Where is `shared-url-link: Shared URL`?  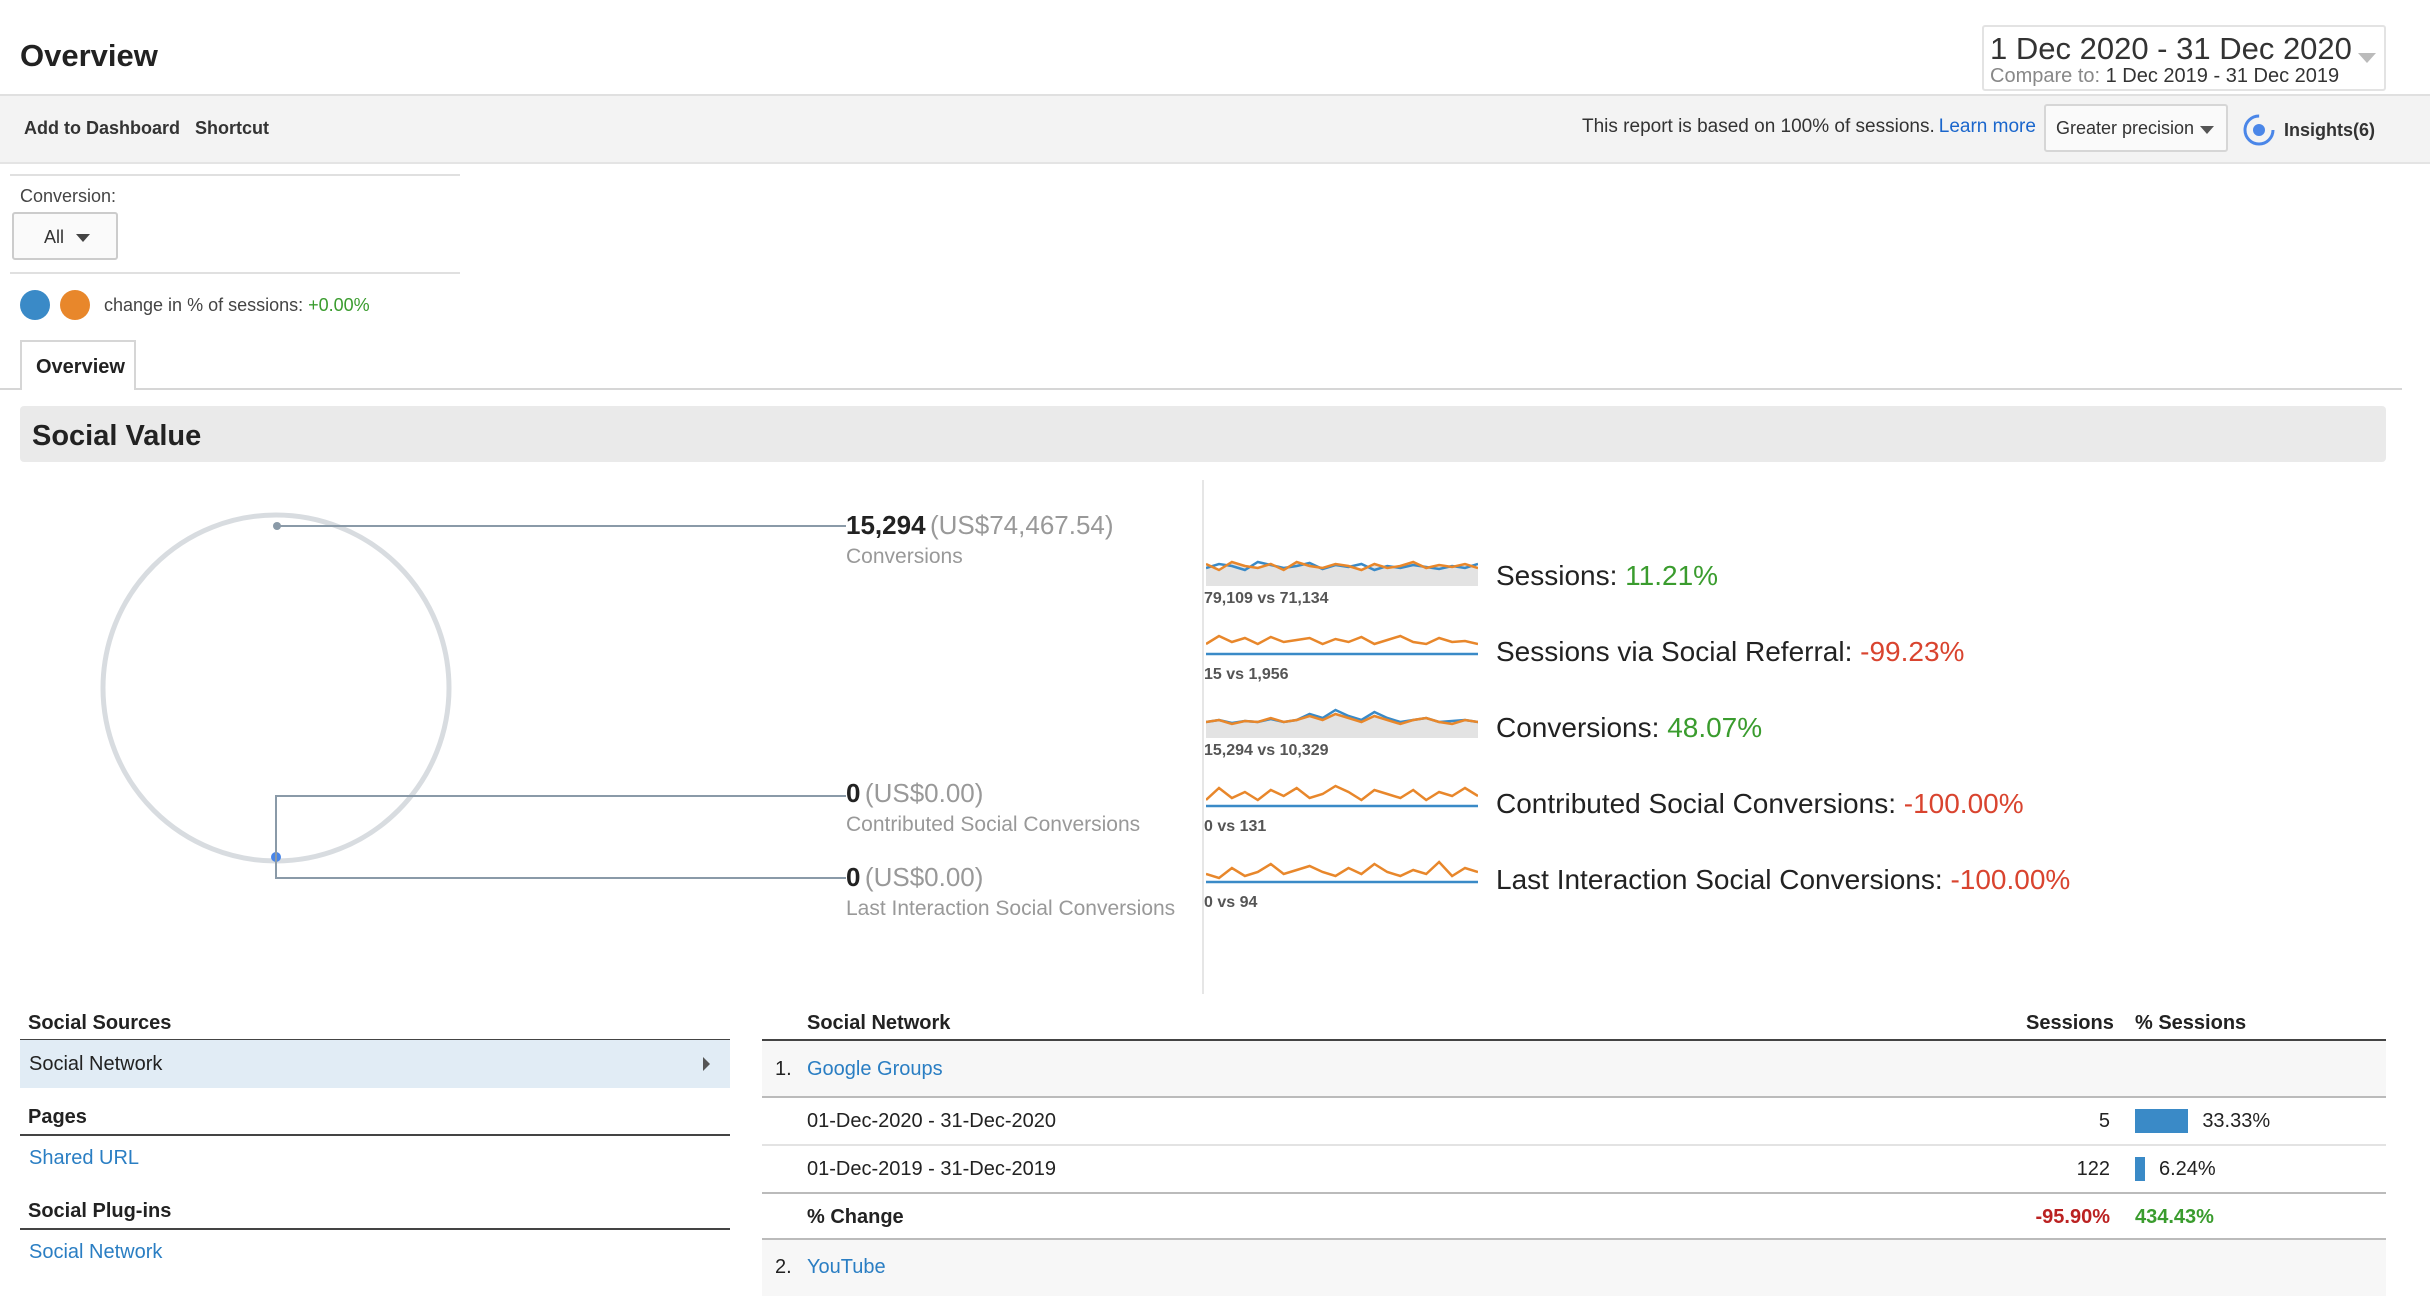 shared-url-link: Shared URL is located at coordinates (84, 1158).